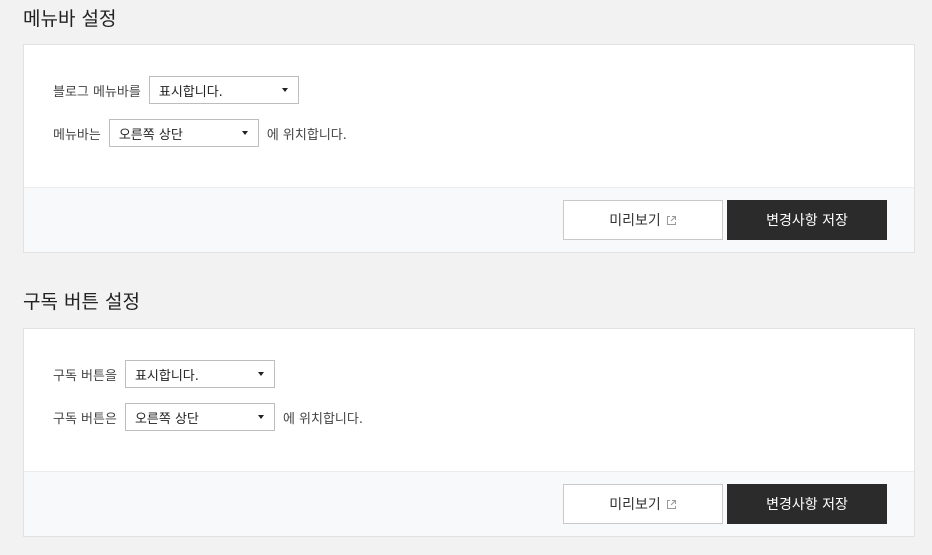 This screenshot has height=555, width=932. I want to click on menubar-display-row: 블로그 메뉴바를 표시합니다., so click(176, 90).